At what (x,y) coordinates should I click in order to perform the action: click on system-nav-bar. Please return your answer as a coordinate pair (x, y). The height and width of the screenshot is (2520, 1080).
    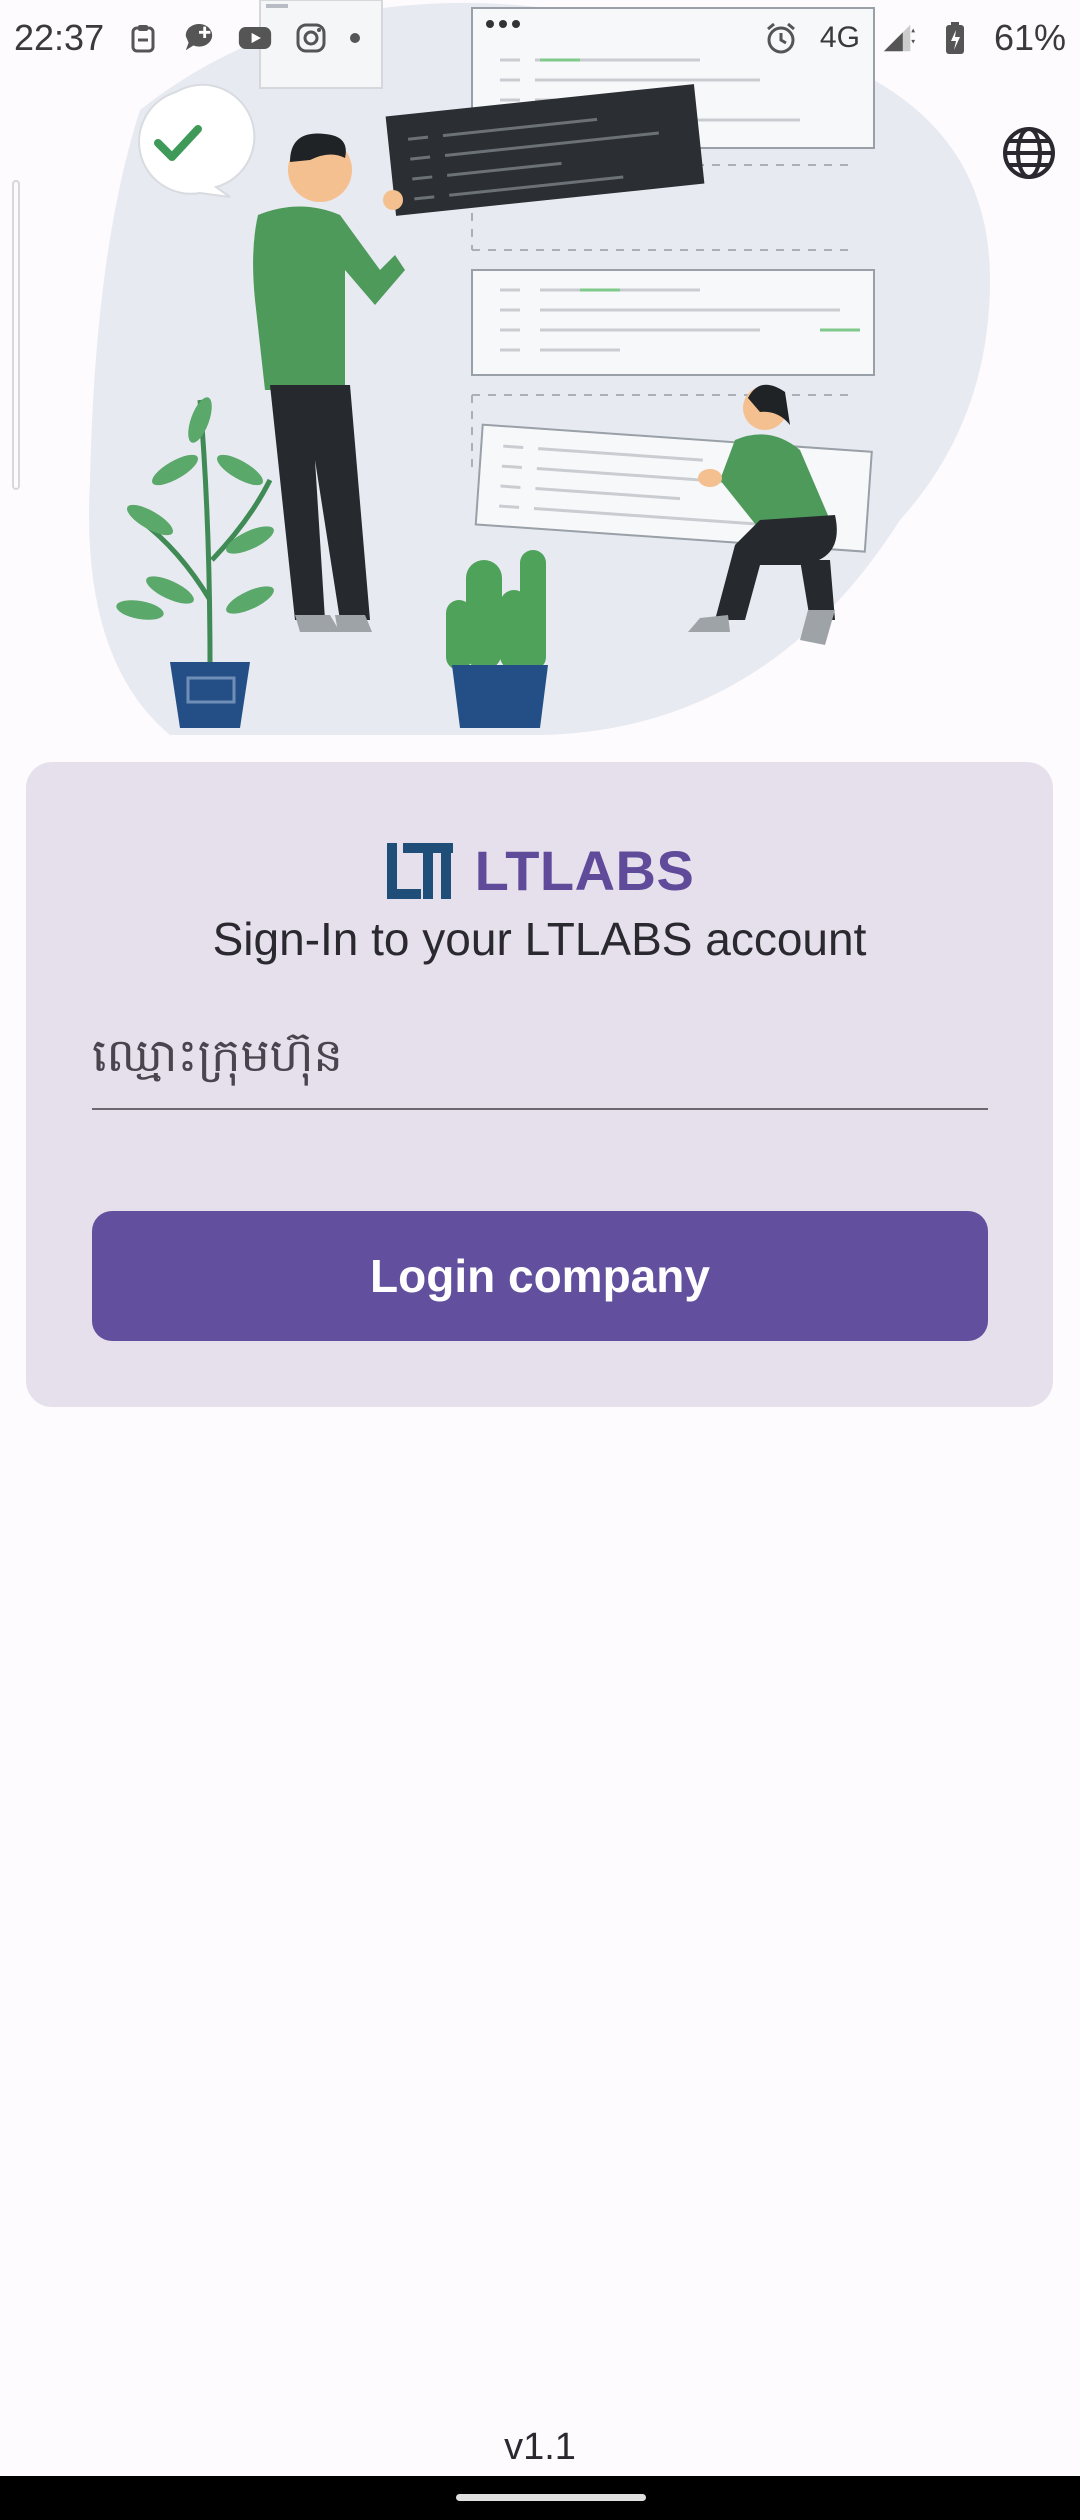
    Looking at the image, I should click on (540, 2498).